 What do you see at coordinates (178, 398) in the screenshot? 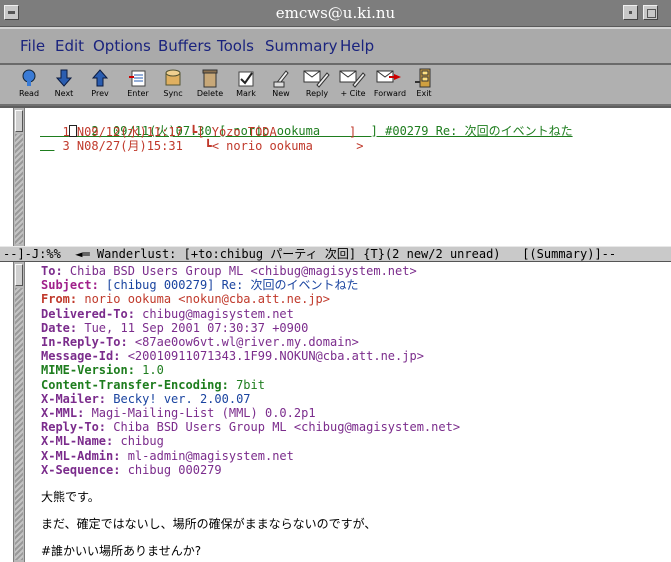
I see `header-value: Becky! ver. 2.00.07` at bounding box center [178, 398].